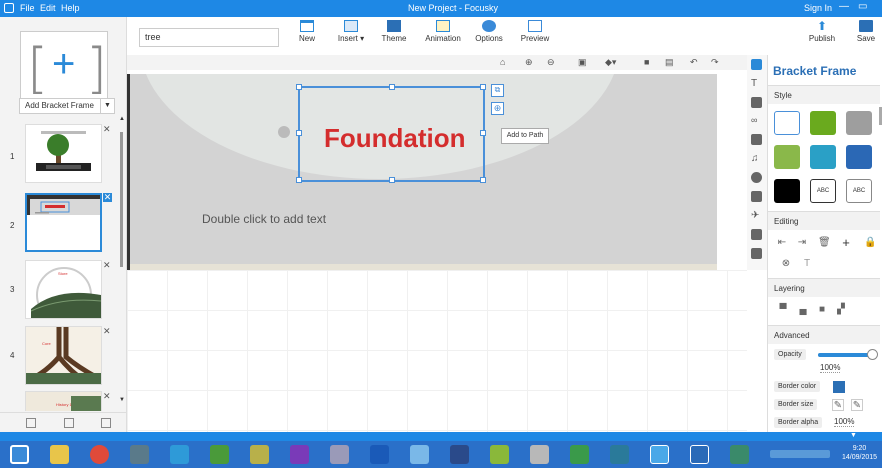 This screenshot has height=468, width=882. What do you see at coordinates (824, 334) in the screenshot?
I see `advanced-section-header: Advanced` at bounding box center [824, 334].